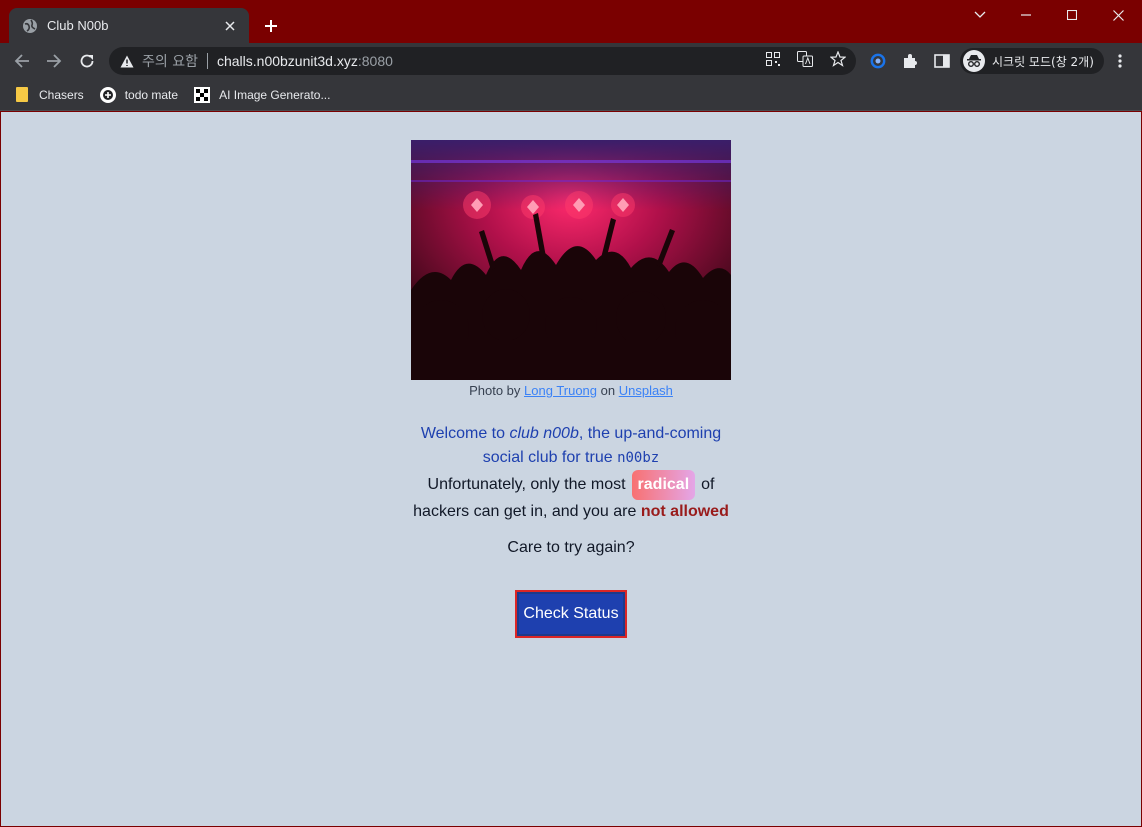 The image size is (1142, 827). Describe the element at coordinates (127, 61) in the screenshot. I see `warning-icon` at that location.